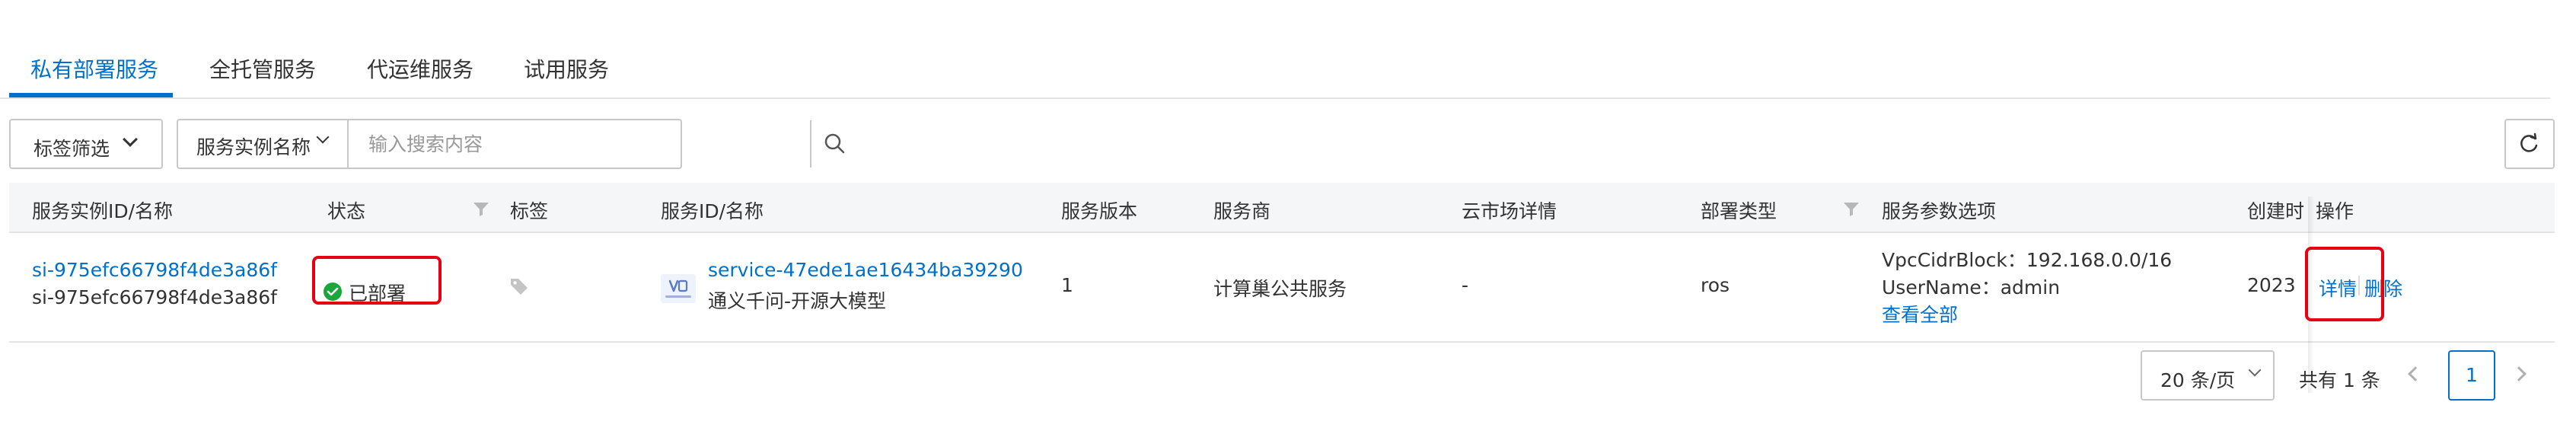  I want to click on param-vpc-cidr: VpcCidrBlock：192.168.0.0/16, so click(2028, 260).